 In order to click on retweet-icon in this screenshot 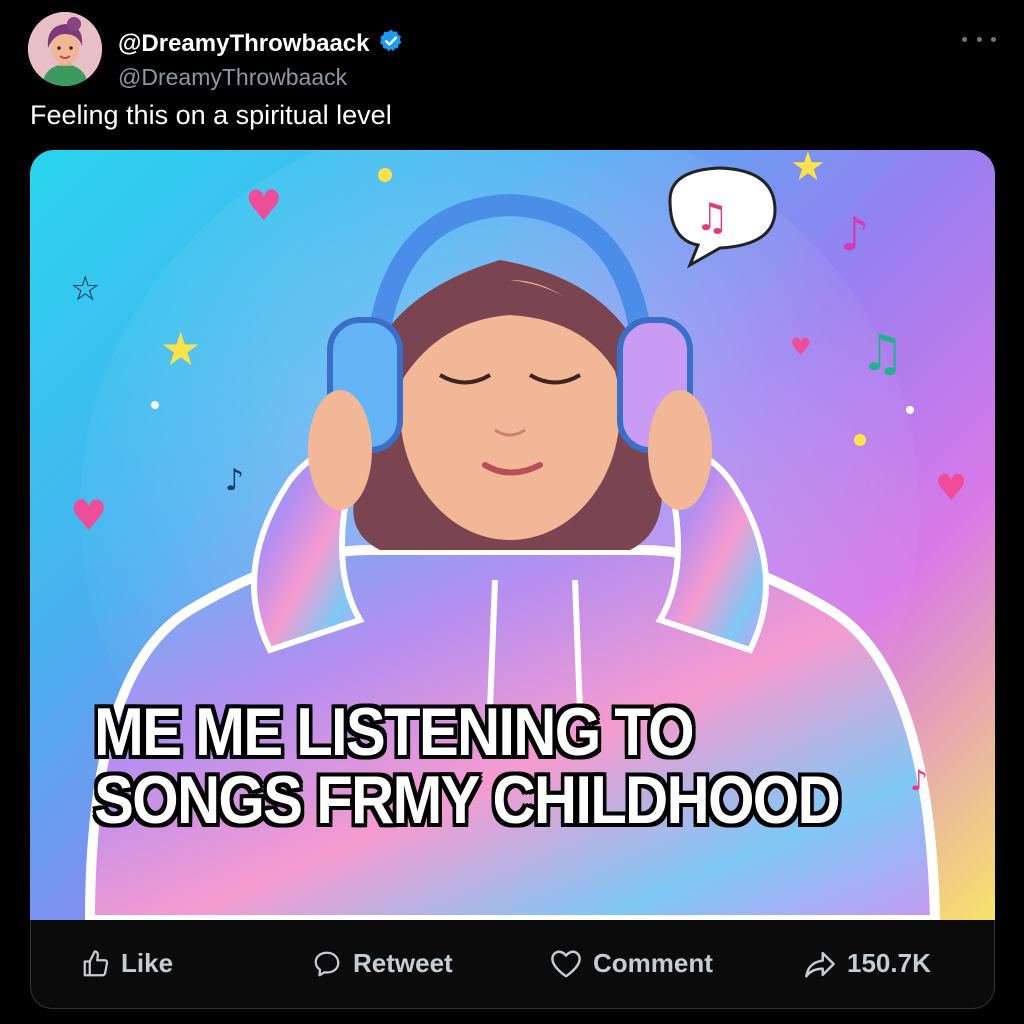, I will do `click(327, 964)`.